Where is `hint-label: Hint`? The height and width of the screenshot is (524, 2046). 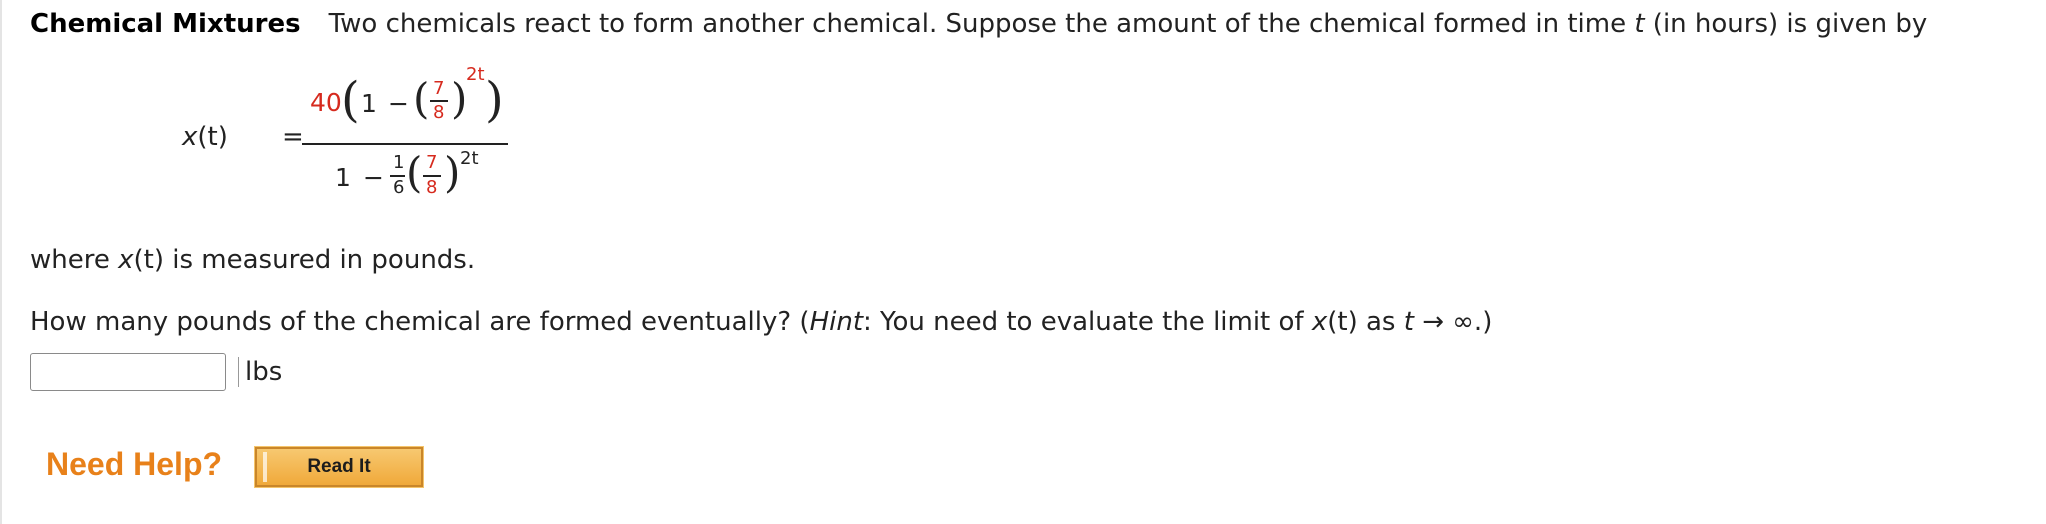
hint-label: Hint is located at coordinates (836, 322).